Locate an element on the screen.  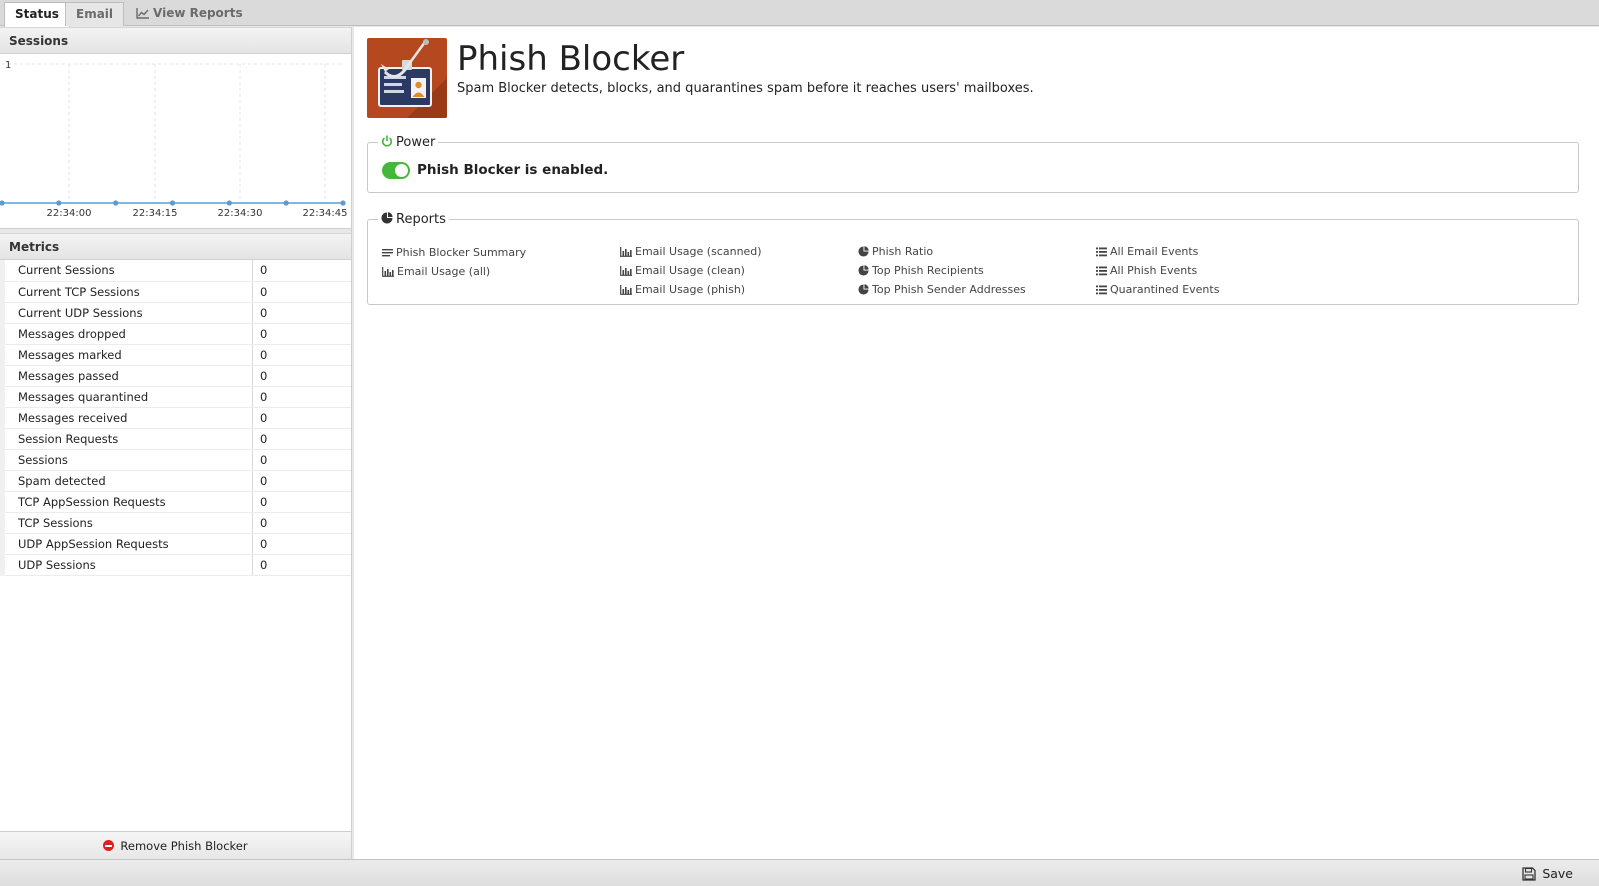
metrics-row: Session Requests 0 is located at coordinates (175, 439).